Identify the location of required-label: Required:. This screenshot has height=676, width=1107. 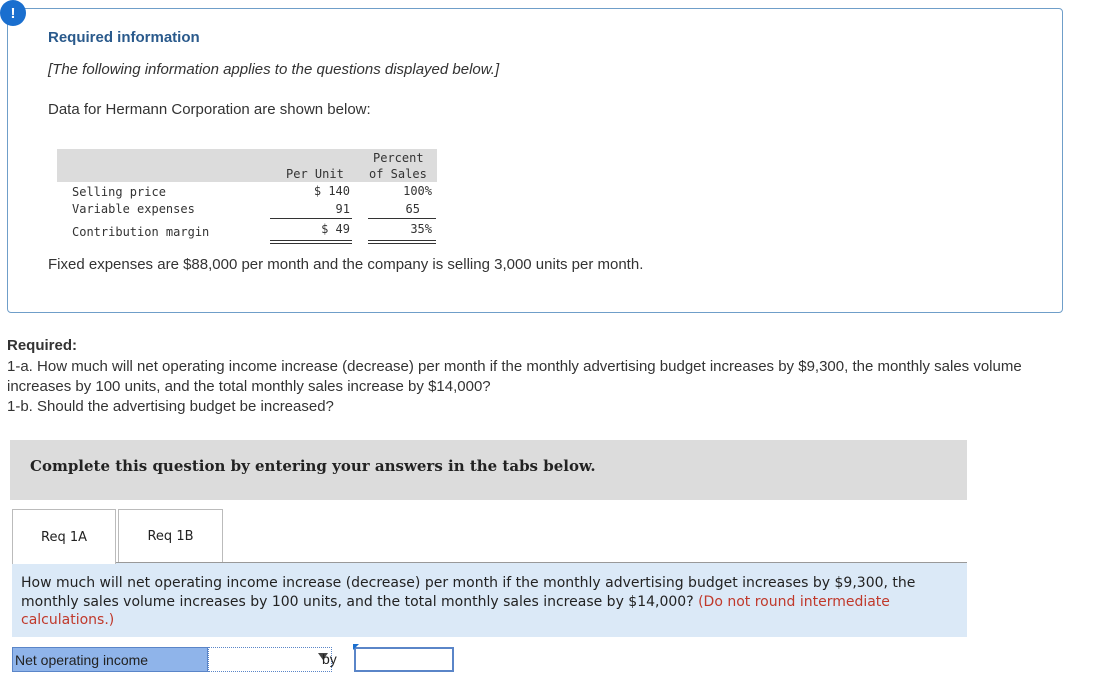
(42, 345).